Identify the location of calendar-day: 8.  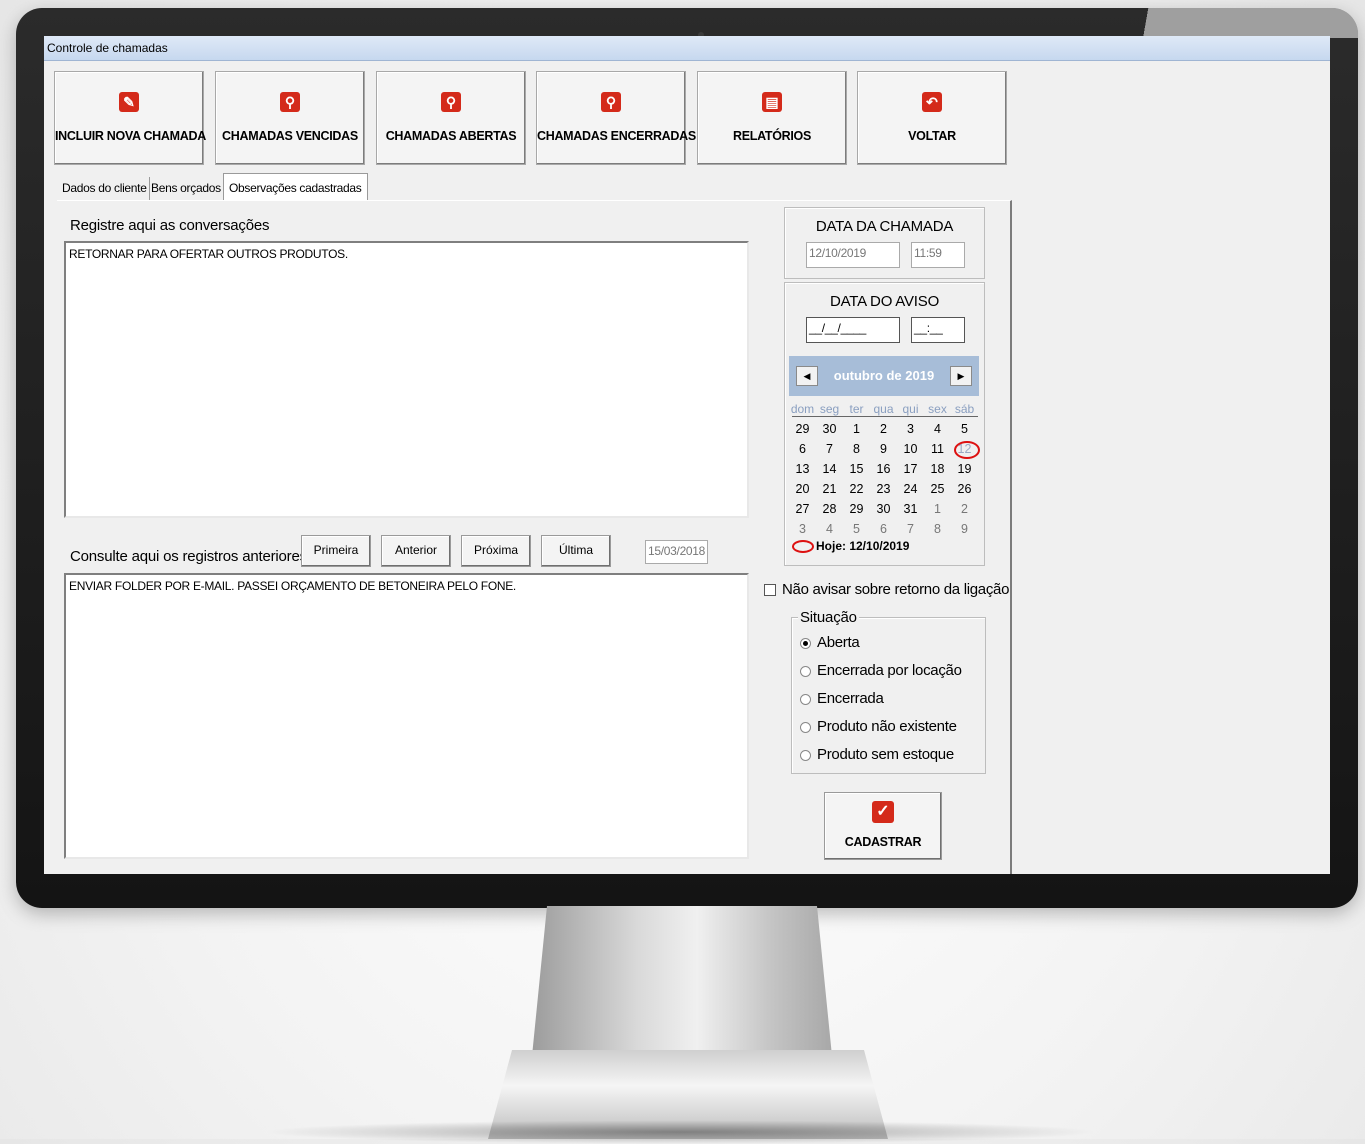
(856, 449).